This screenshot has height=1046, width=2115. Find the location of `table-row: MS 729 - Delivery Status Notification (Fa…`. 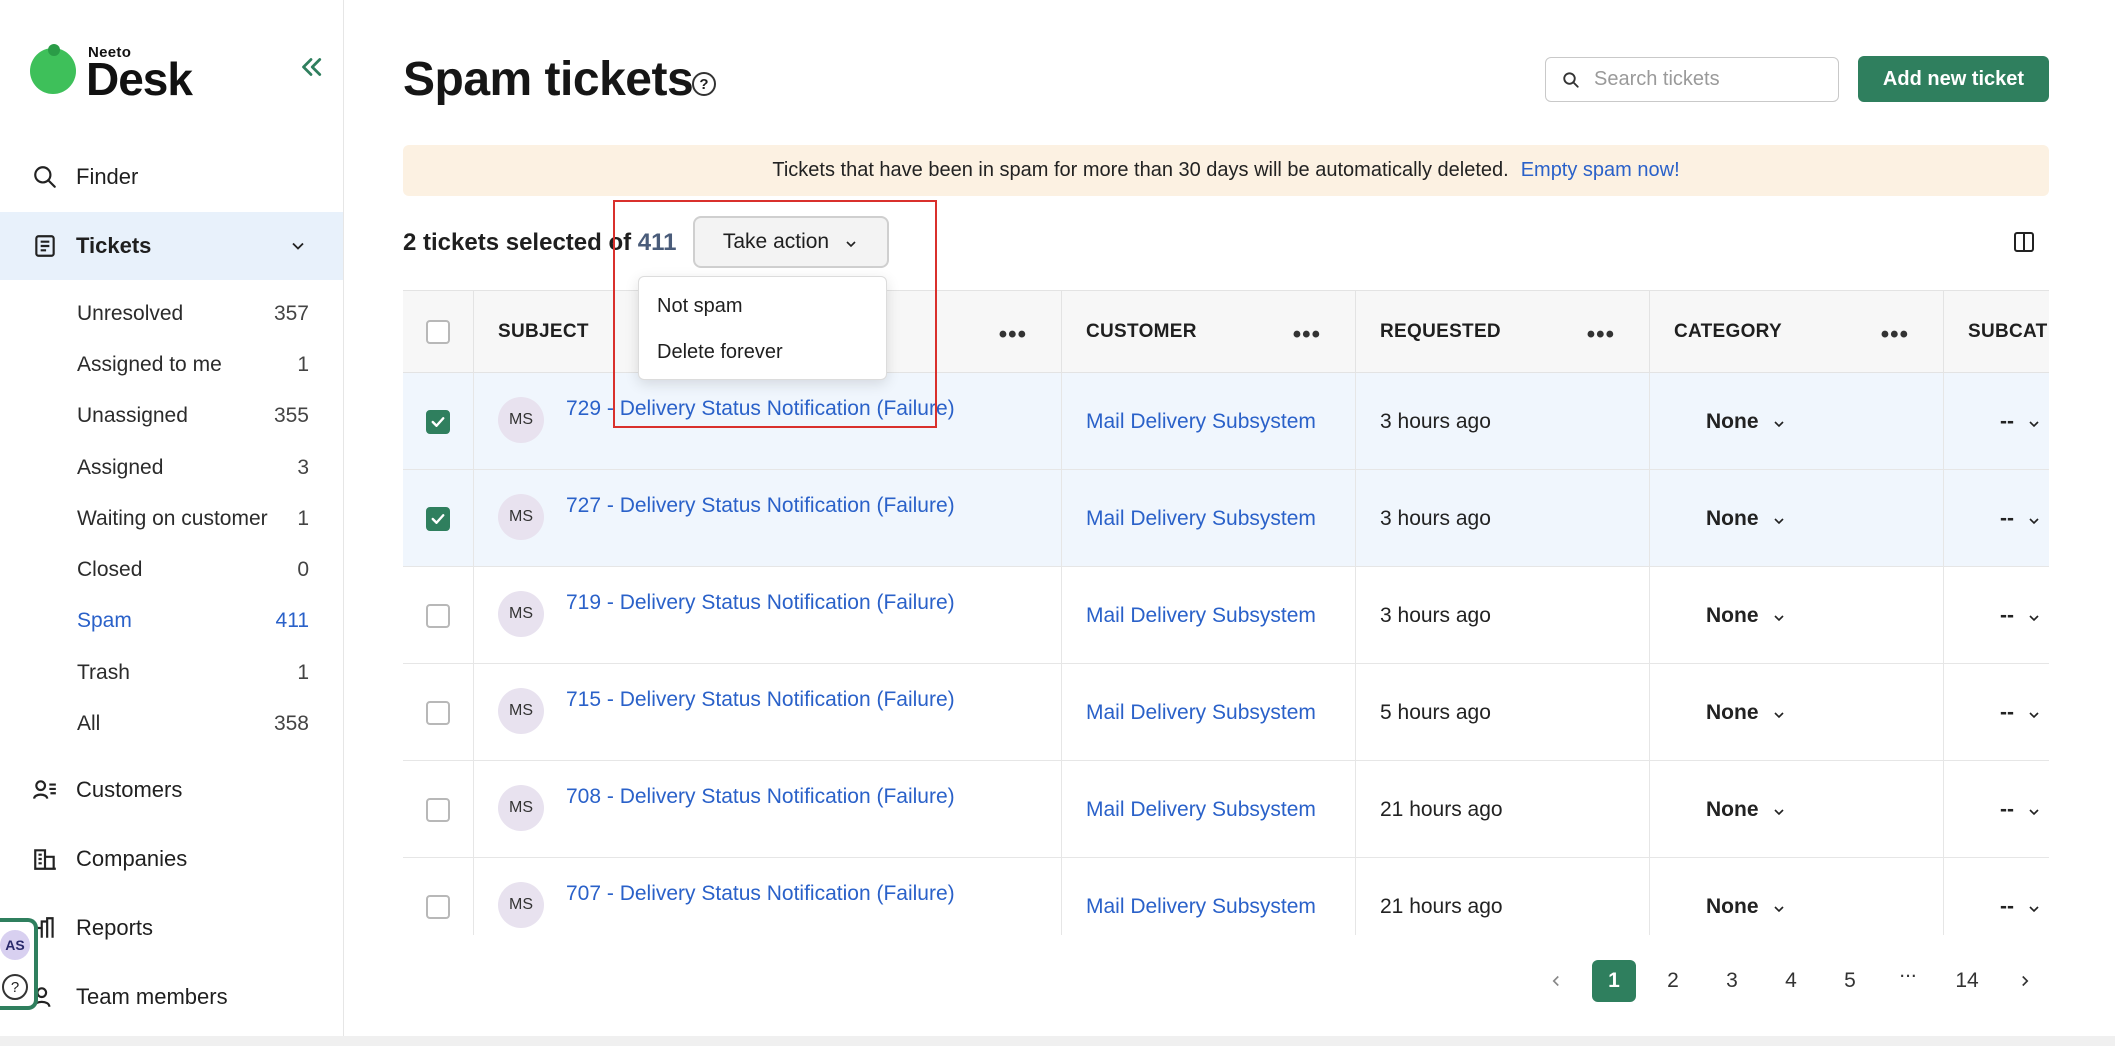

table-row: MS 729 - Delivery Status Notification (Fa… is located at coordinates (1226, 421).